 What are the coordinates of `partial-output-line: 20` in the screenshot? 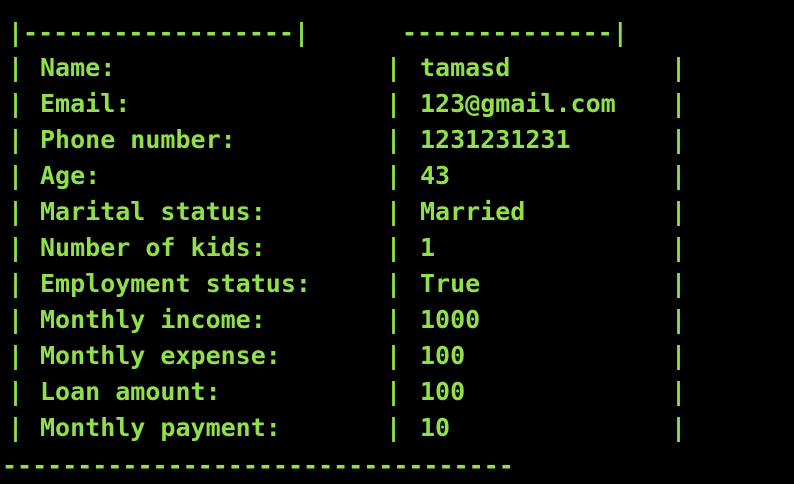 It's located at (17, 4).